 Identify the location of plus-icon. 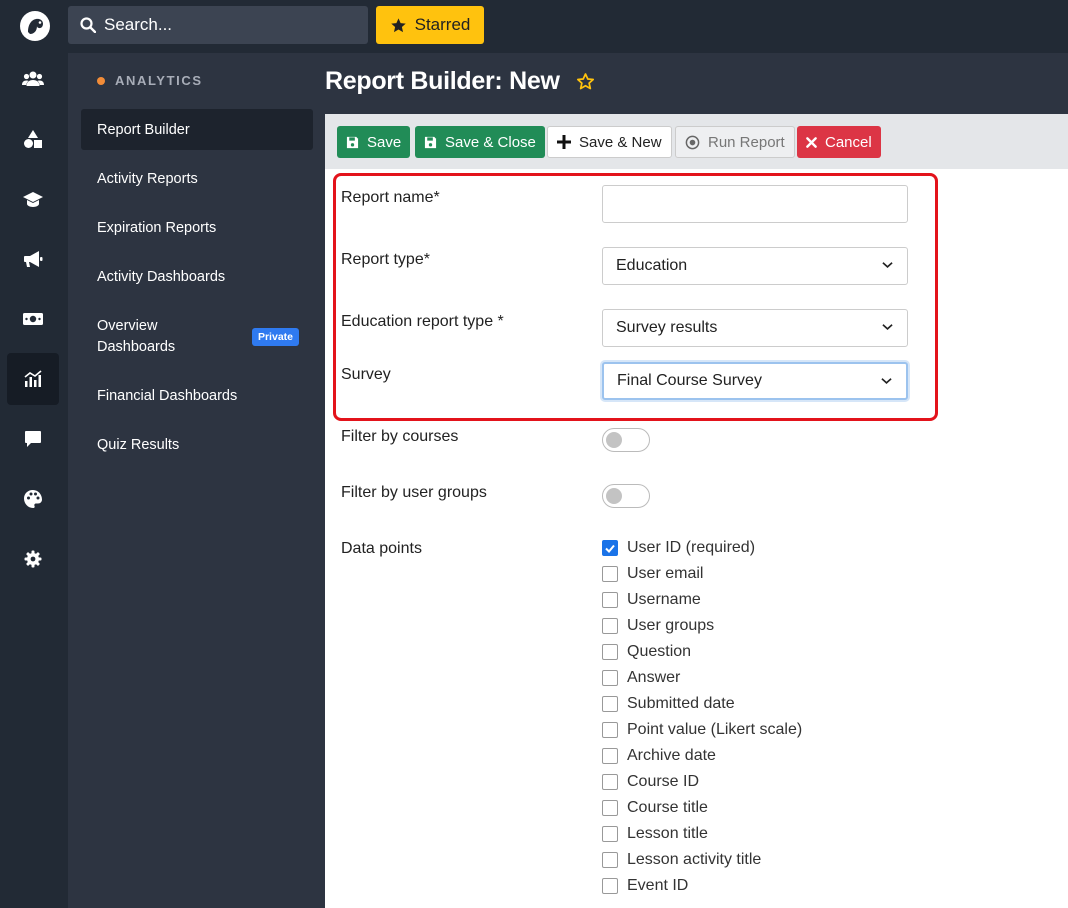
(564, 142).